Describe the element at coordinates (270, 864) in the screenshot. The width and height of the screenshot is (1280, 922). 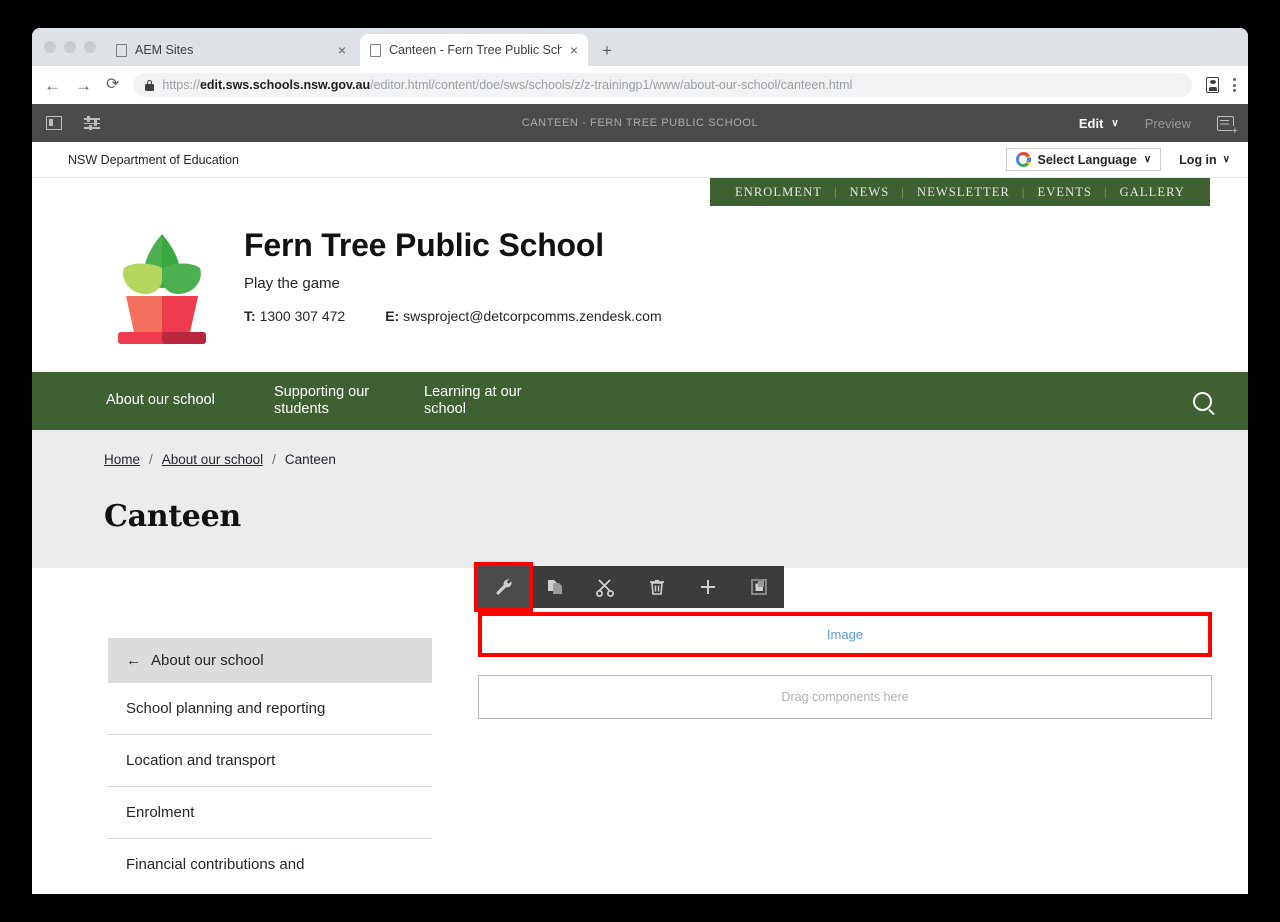
I see `sidenav-item-financial-contributions: Financial contributions and` at that location.